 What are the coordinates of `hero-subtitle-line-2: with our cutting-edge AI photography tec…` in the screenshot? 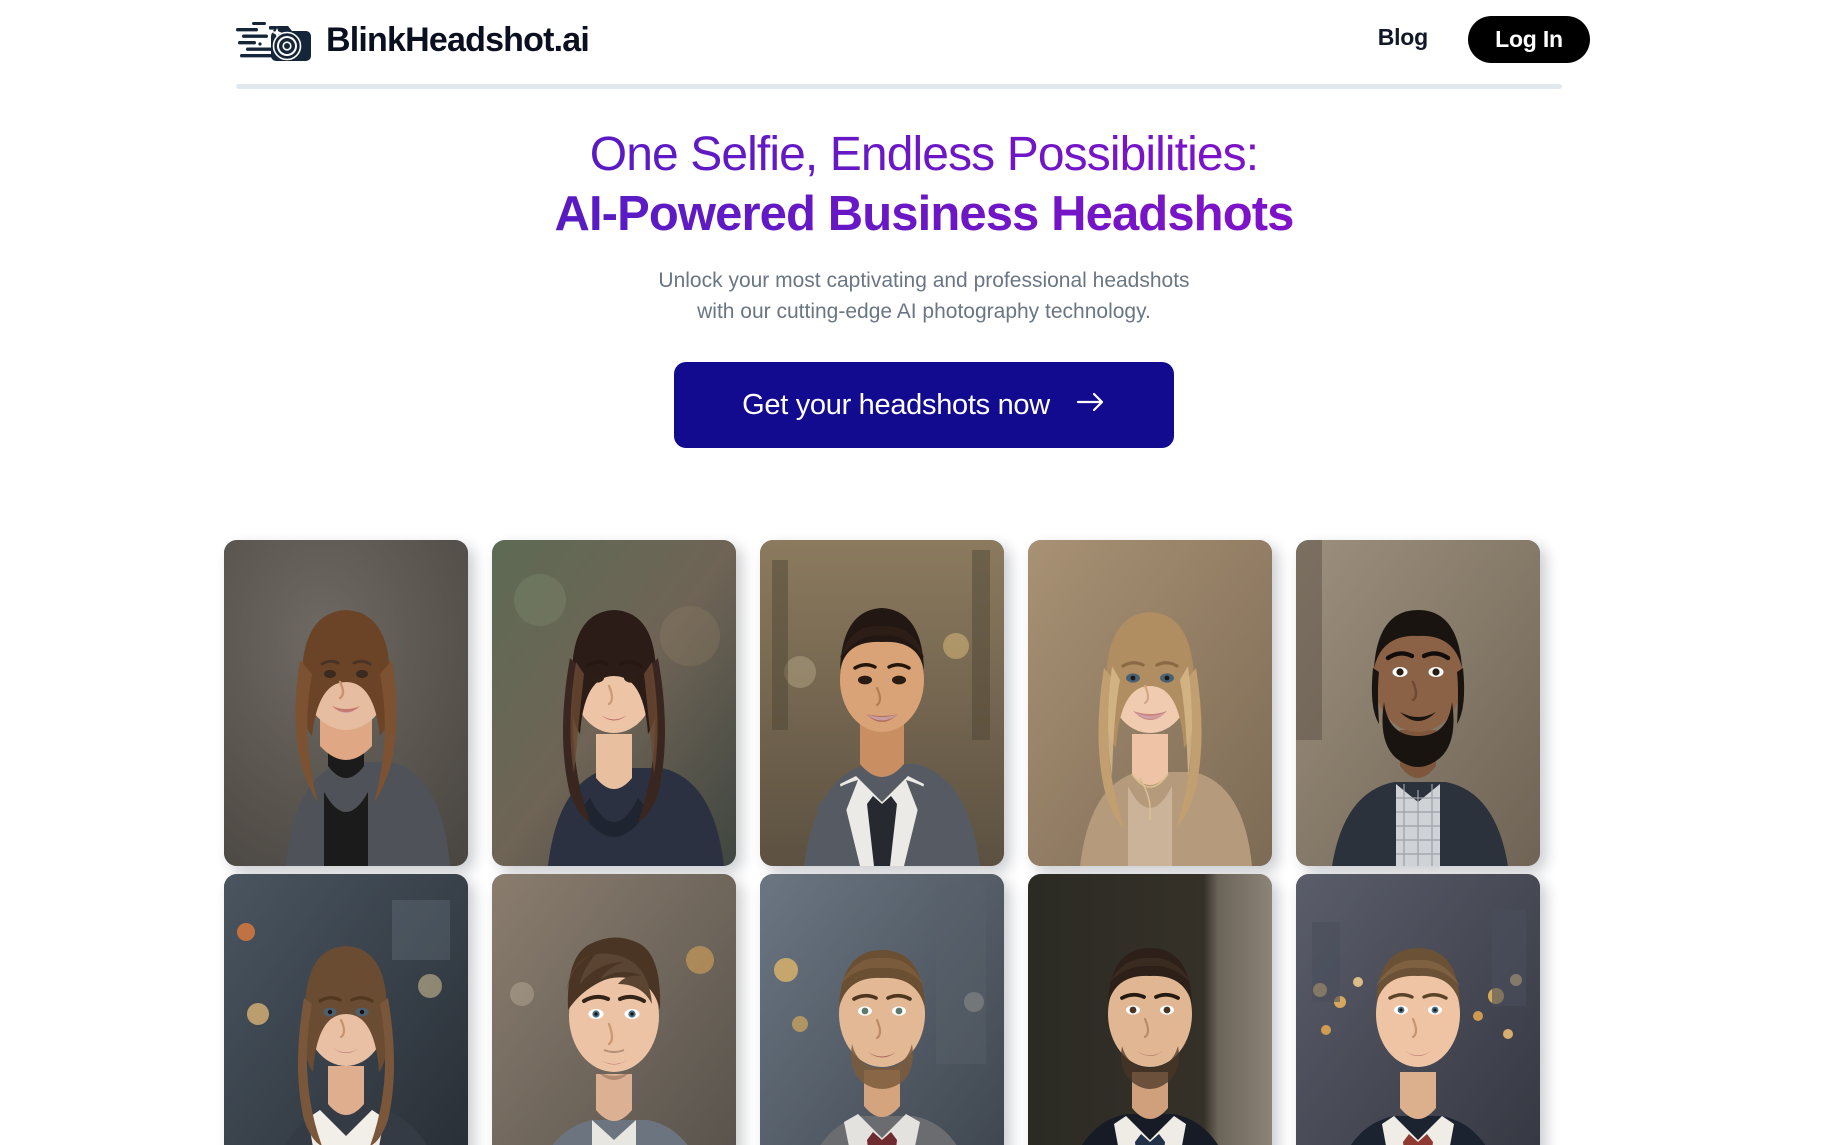 It's located at (924, 312).